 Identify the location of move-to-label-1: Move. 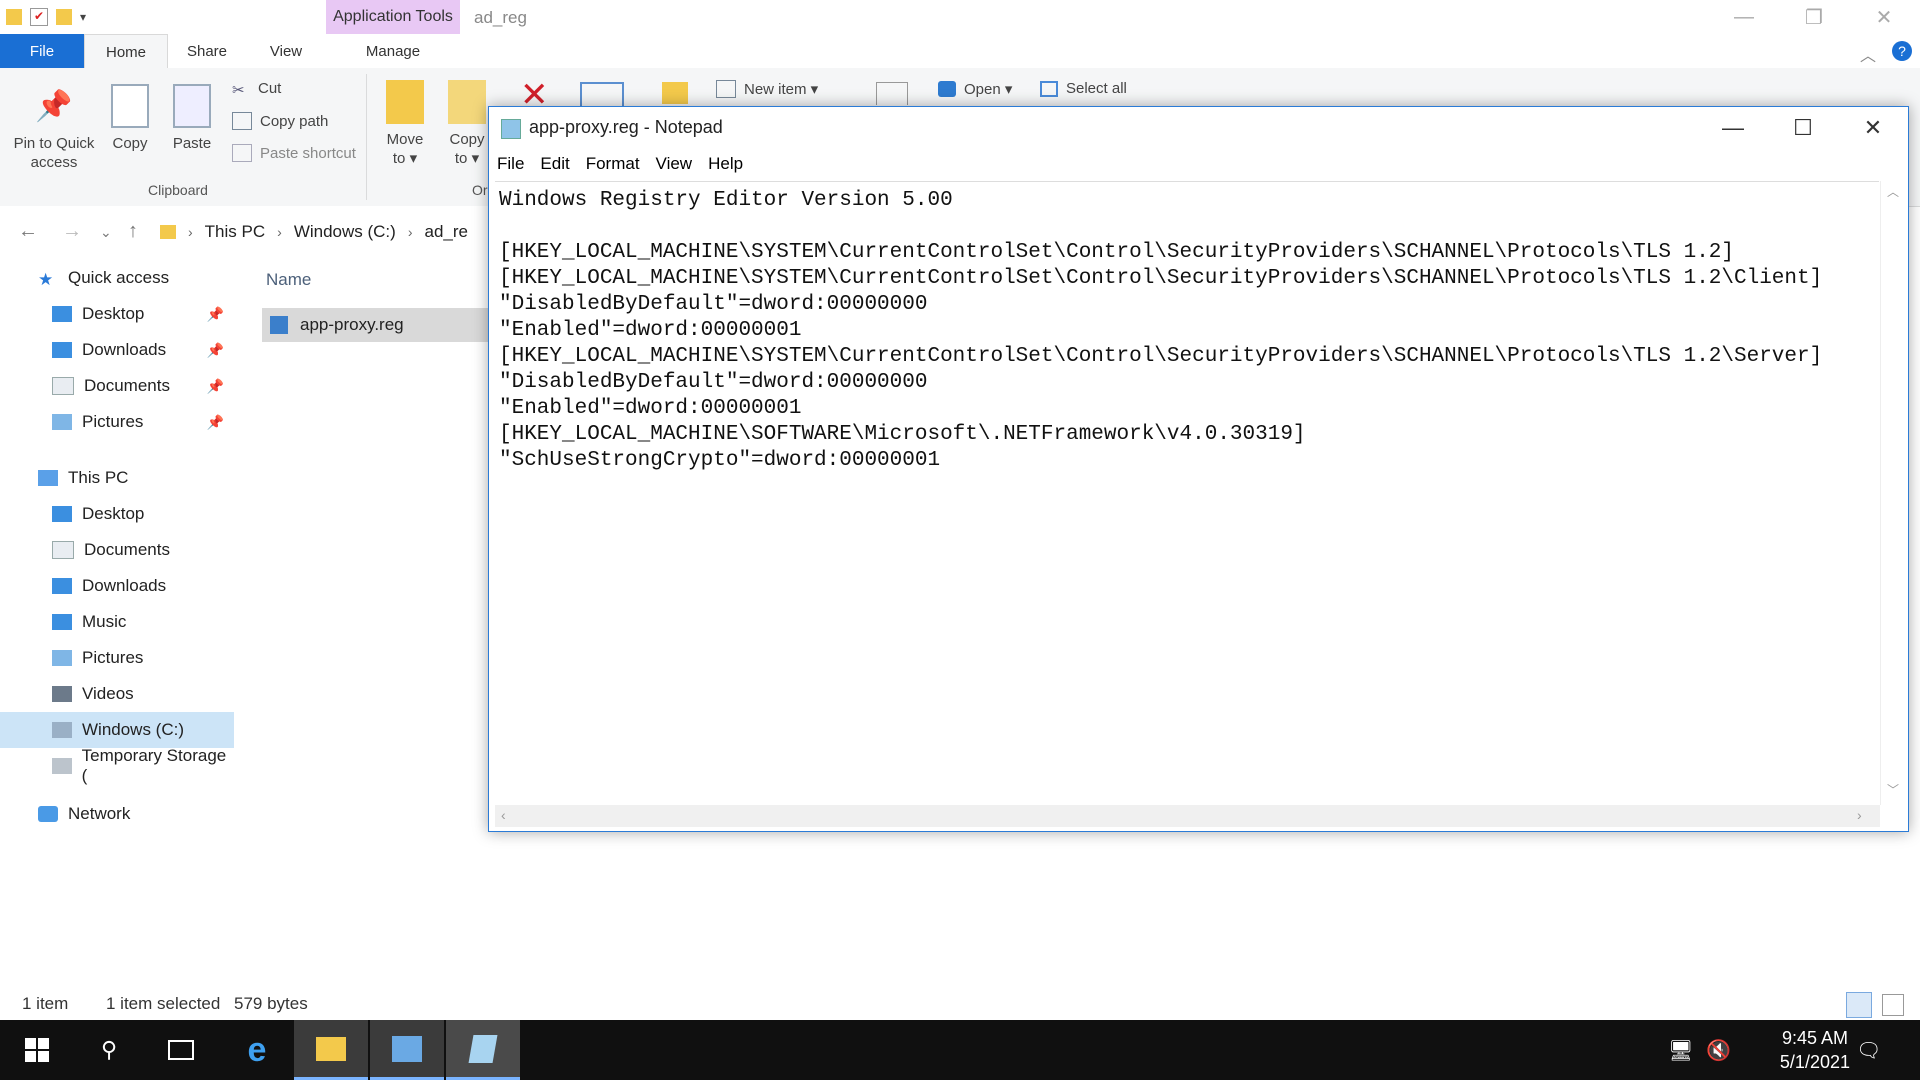
(405, 139).